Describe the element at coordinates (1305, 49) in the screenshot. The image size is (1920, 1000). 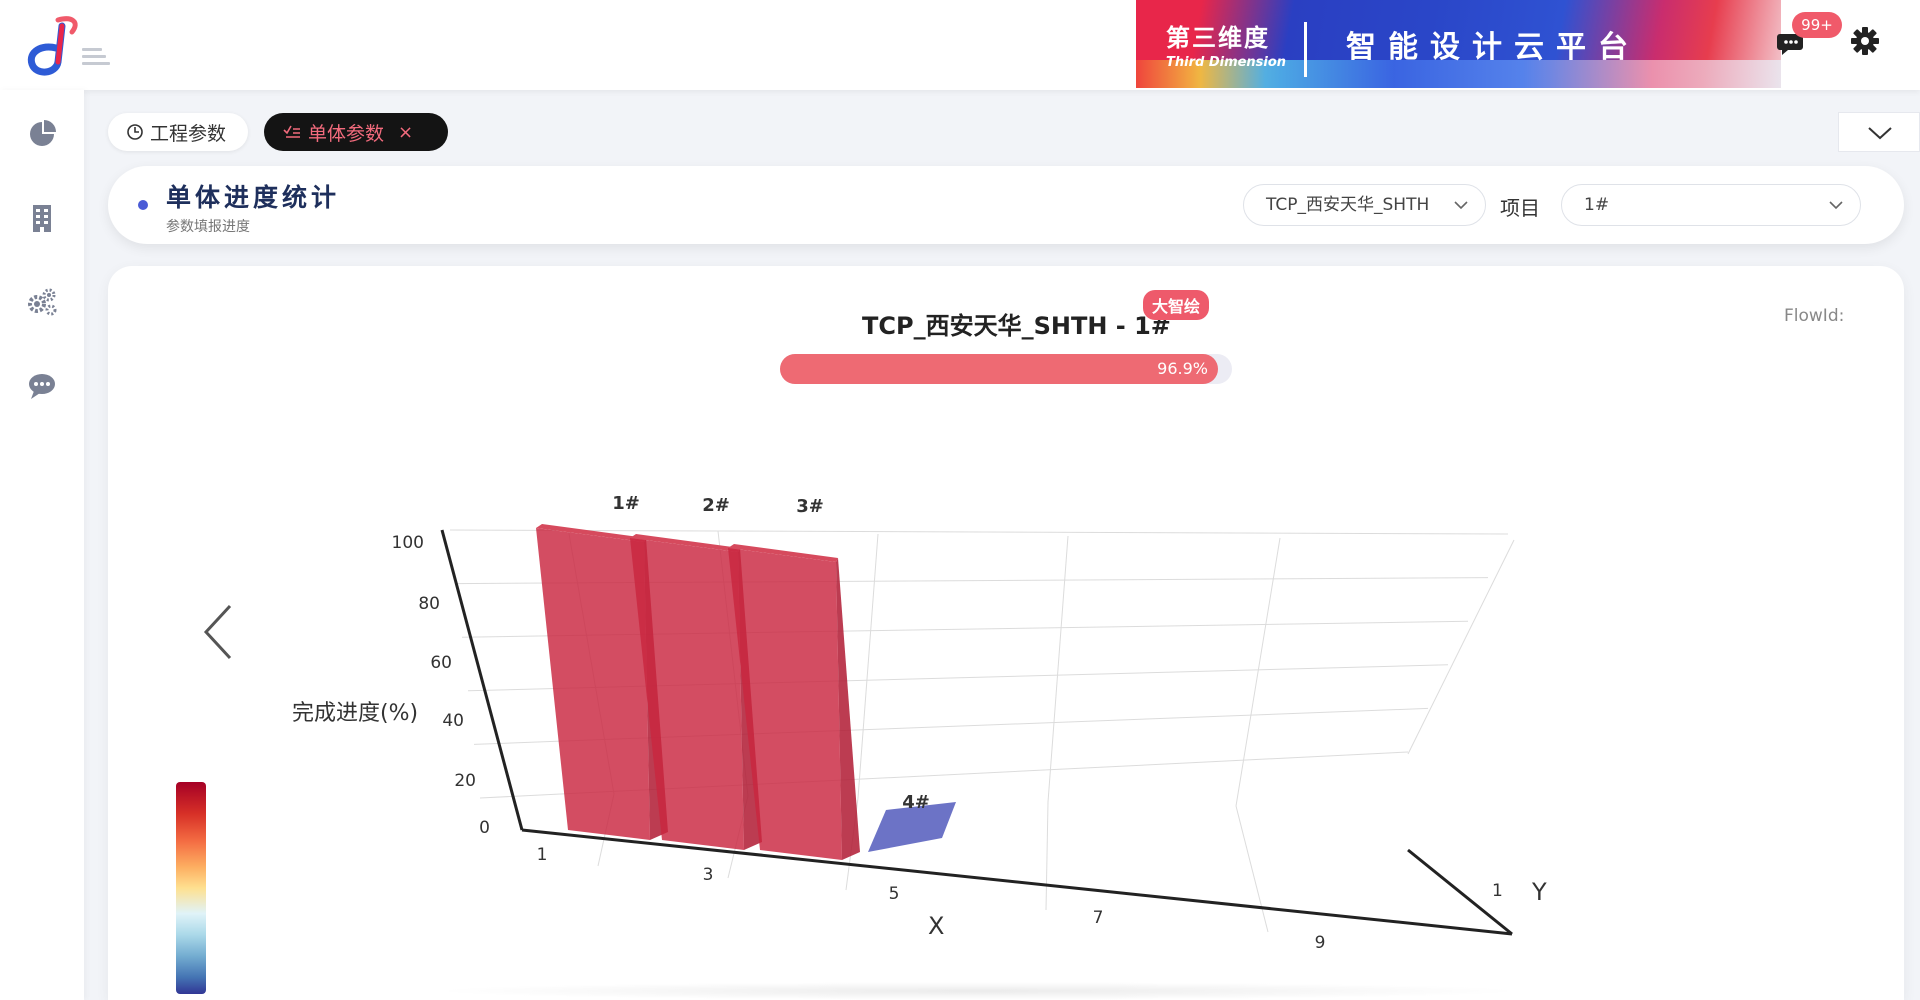
I see `banner-divider` at that location.